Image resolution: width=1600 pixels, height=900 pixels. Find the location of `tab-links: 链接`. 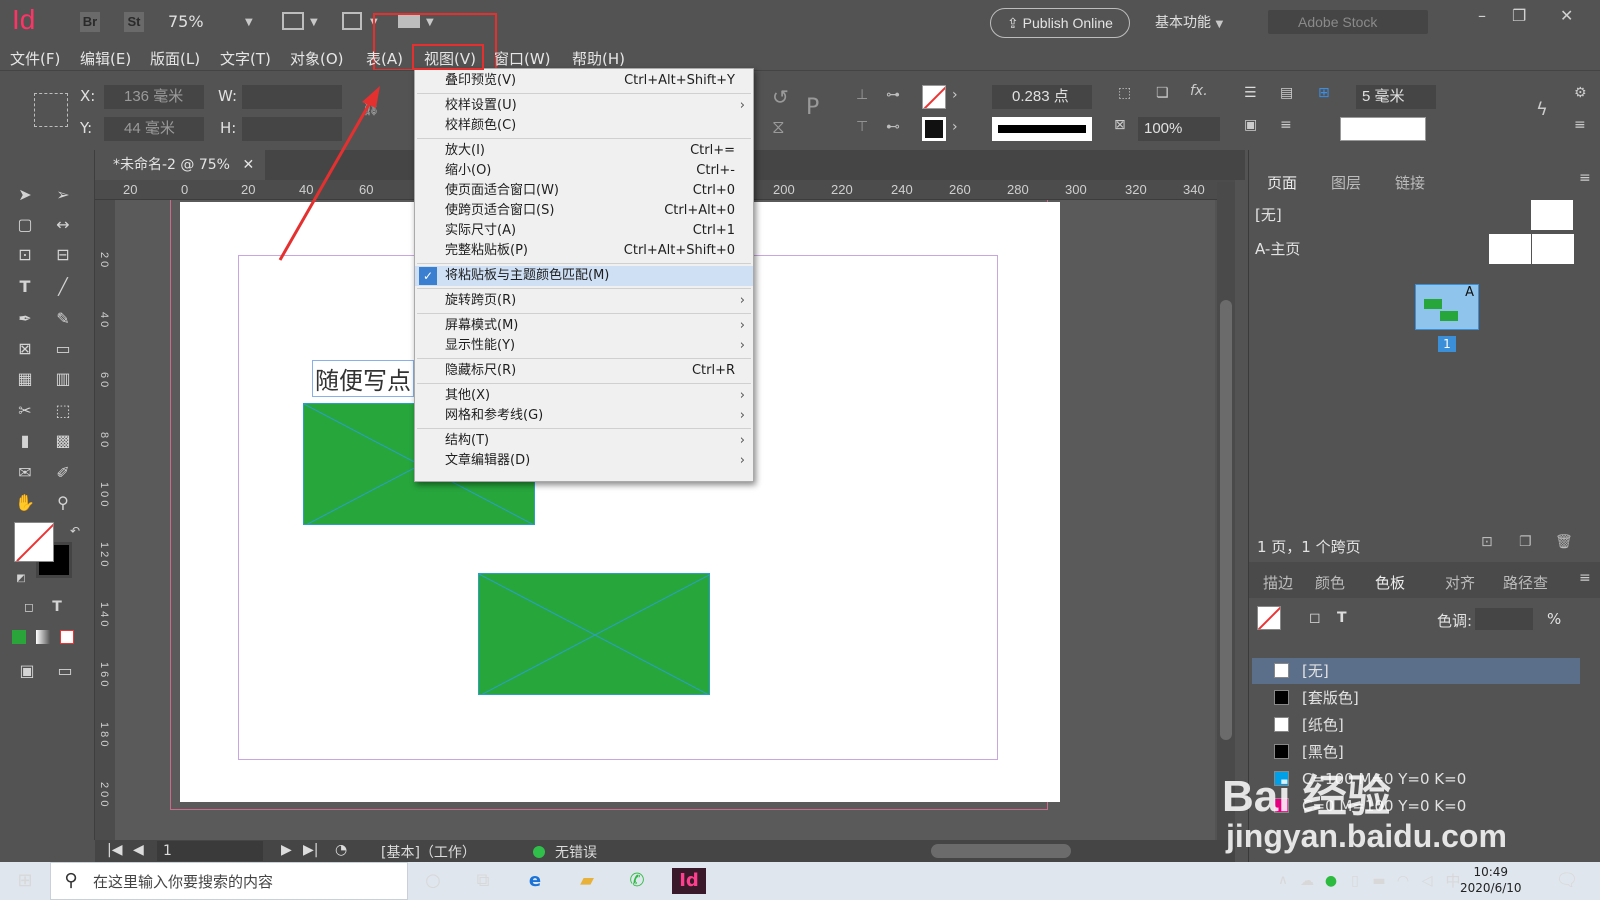

tab-links: 链接 is located at coordinates (1410, 182).